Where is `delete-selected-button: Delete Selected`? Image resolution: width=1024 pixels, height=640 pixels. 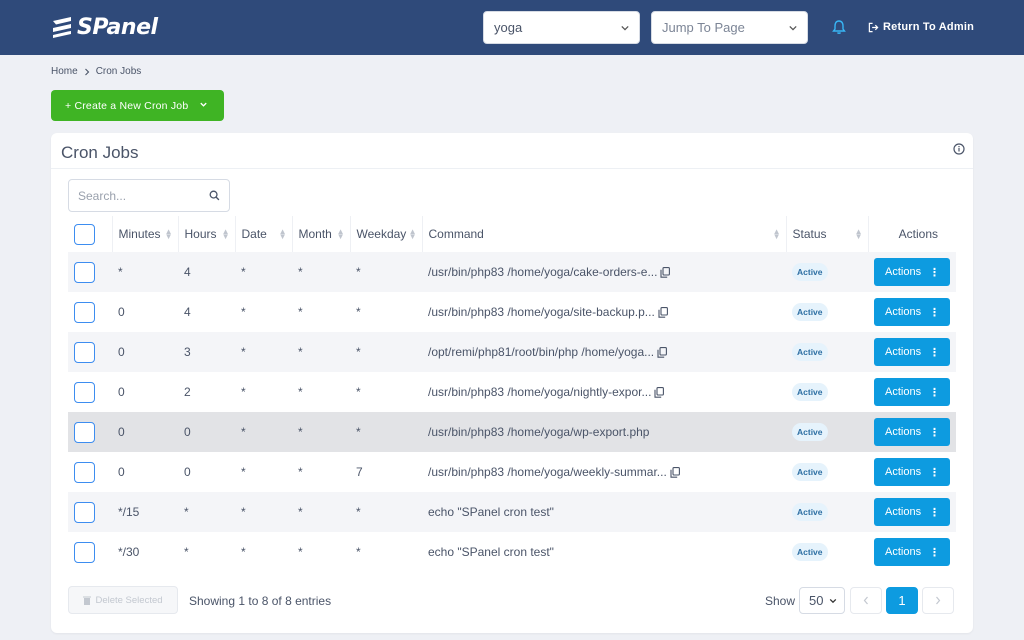 delete-selected-button: Delete Selected is located at coordinates (123, 600).